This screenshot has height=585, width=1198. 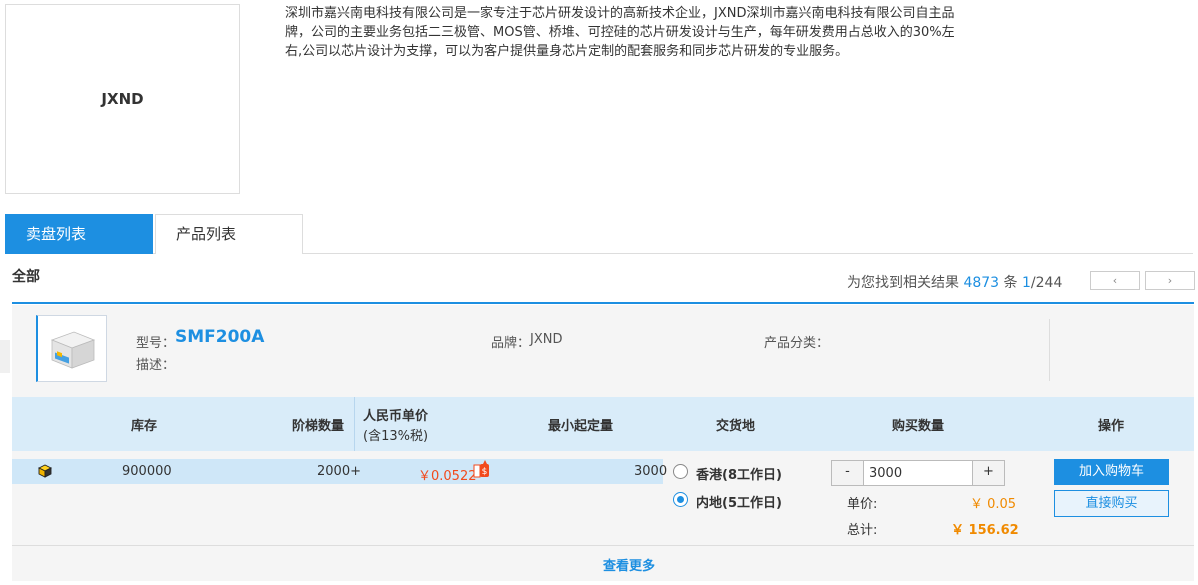 What do you see at coordinates (918, 473) in the screenshot?
I see `qty-input` at bounding box center [918, 473].